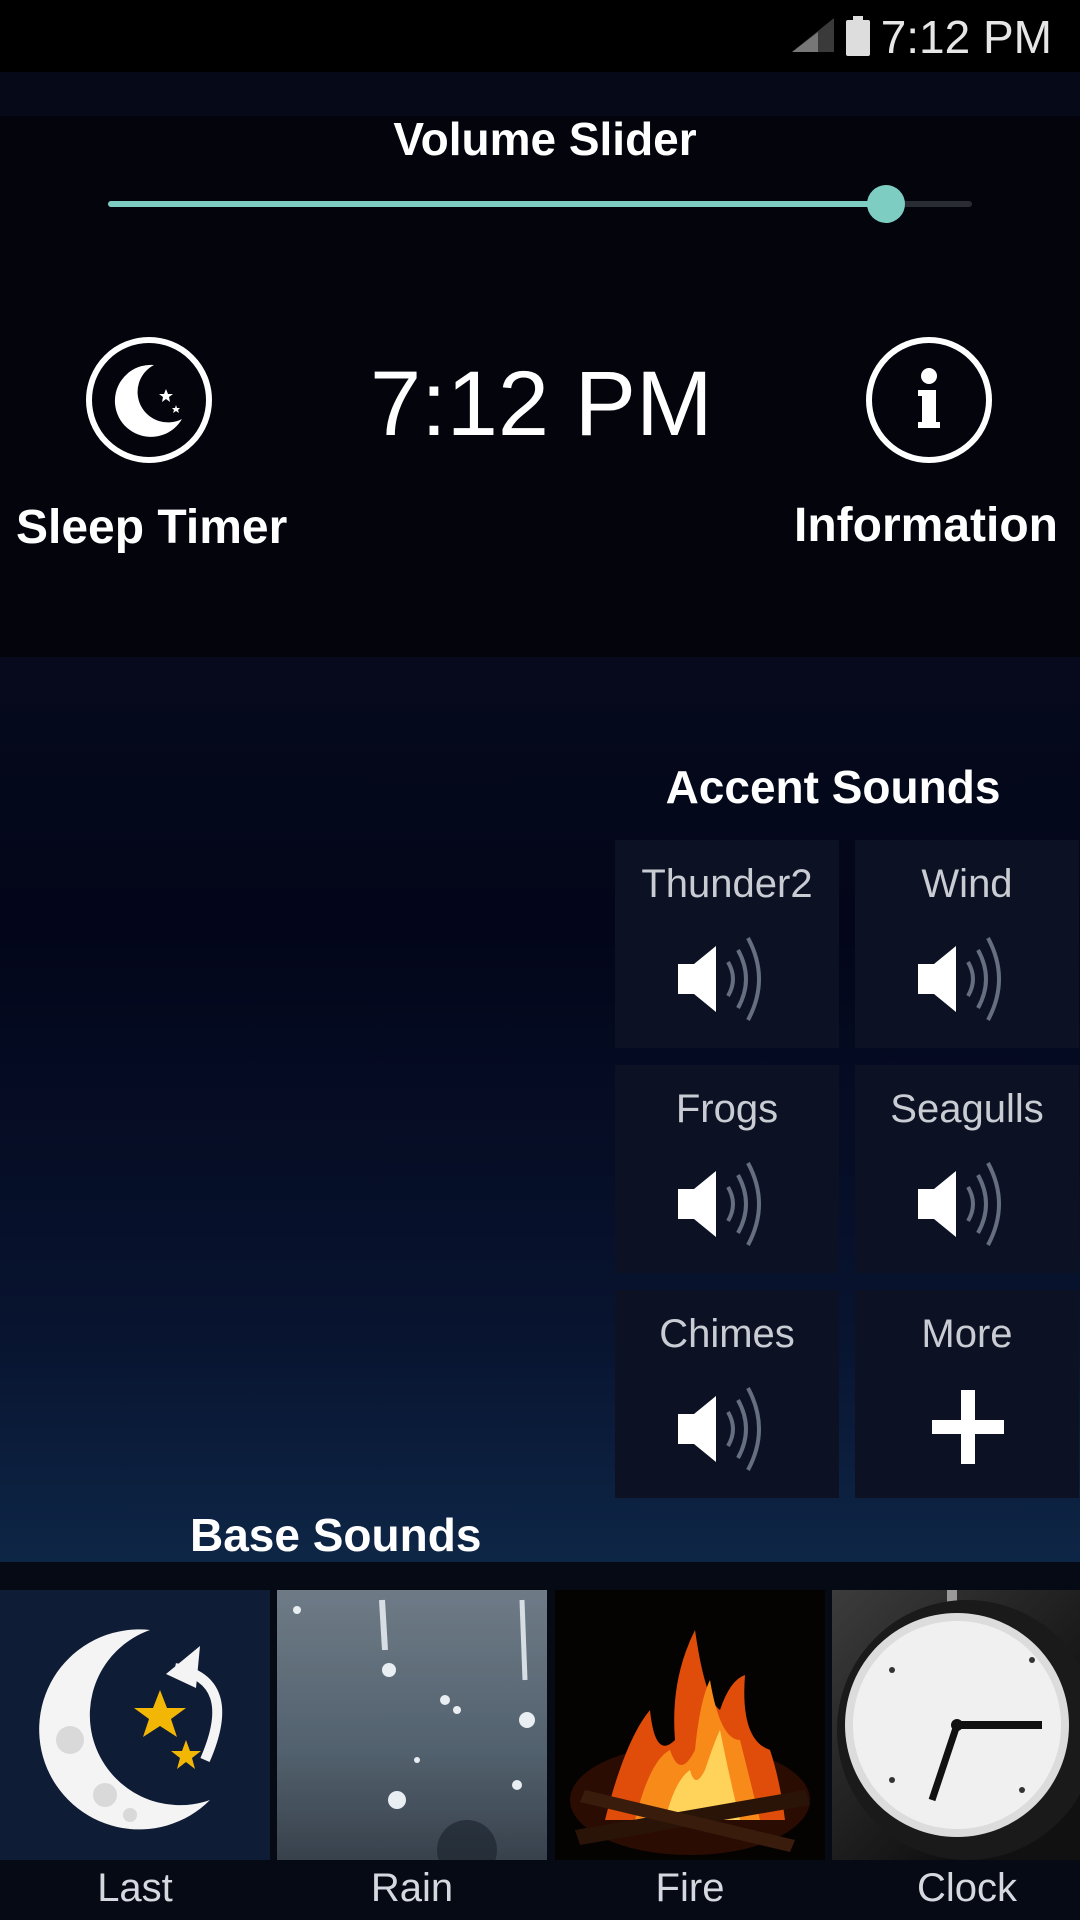 This screenshot has height=1920, width=1080. What do you see at coordinates (541, 404) in the screenshot?
I see `clock-display: 7:12 PM` at bounding box center [541, 404].